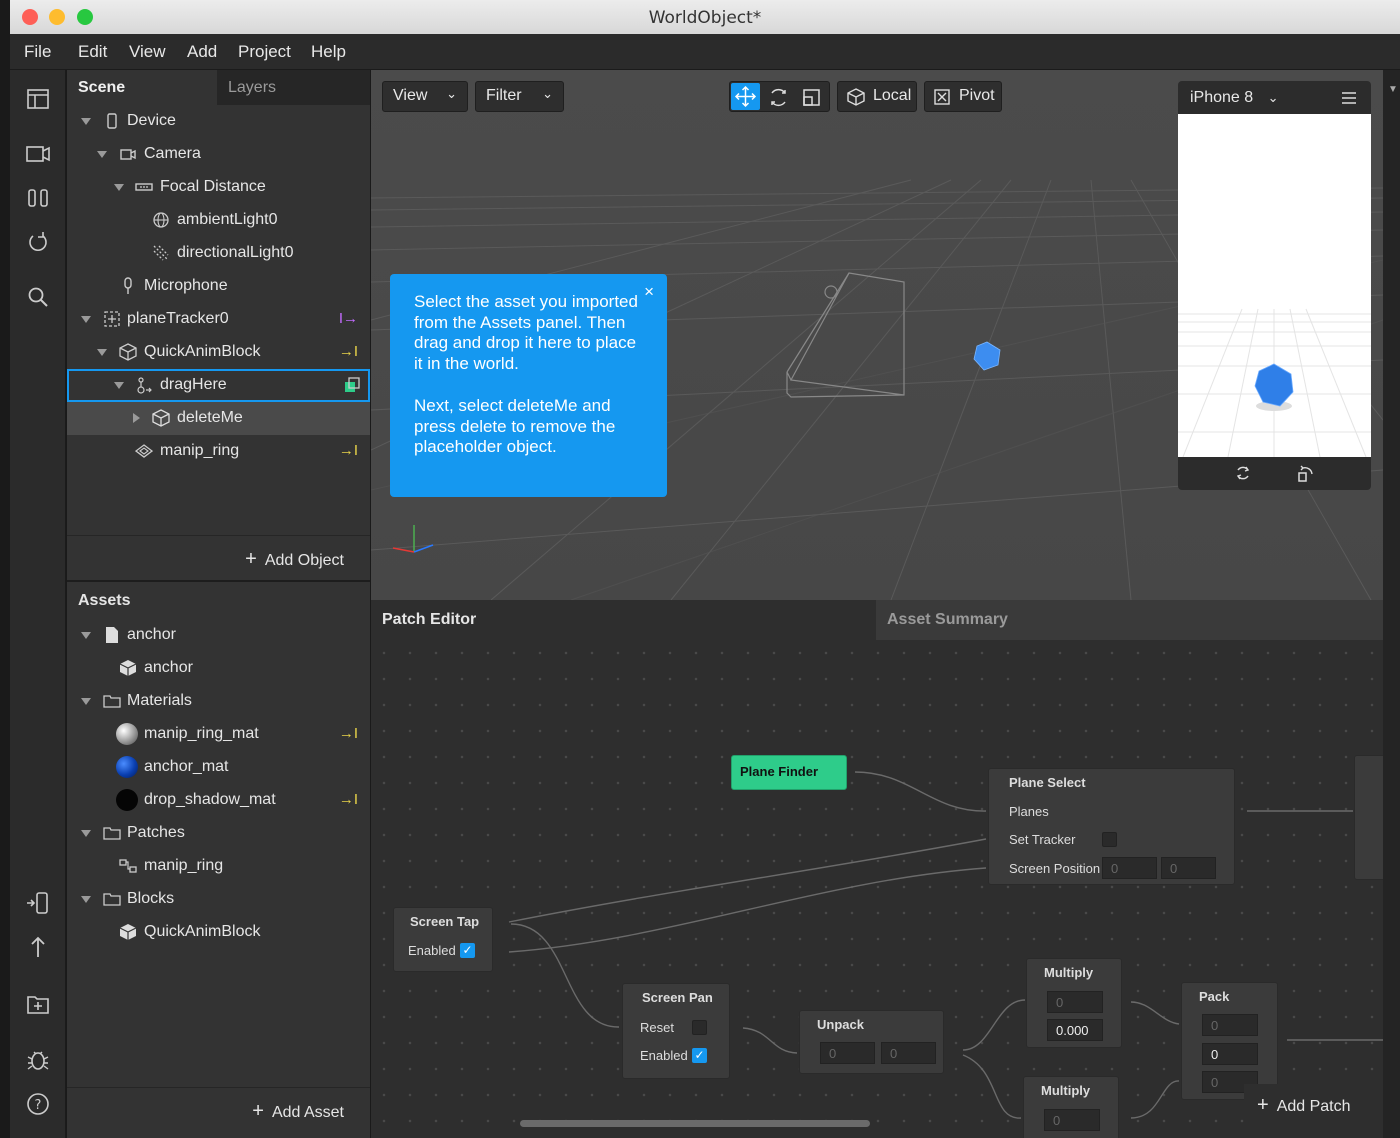 The width and height of the screenshot is (1400, 1138). I want to click on multiply-input-b: 0.000, so click(1075, 1030).